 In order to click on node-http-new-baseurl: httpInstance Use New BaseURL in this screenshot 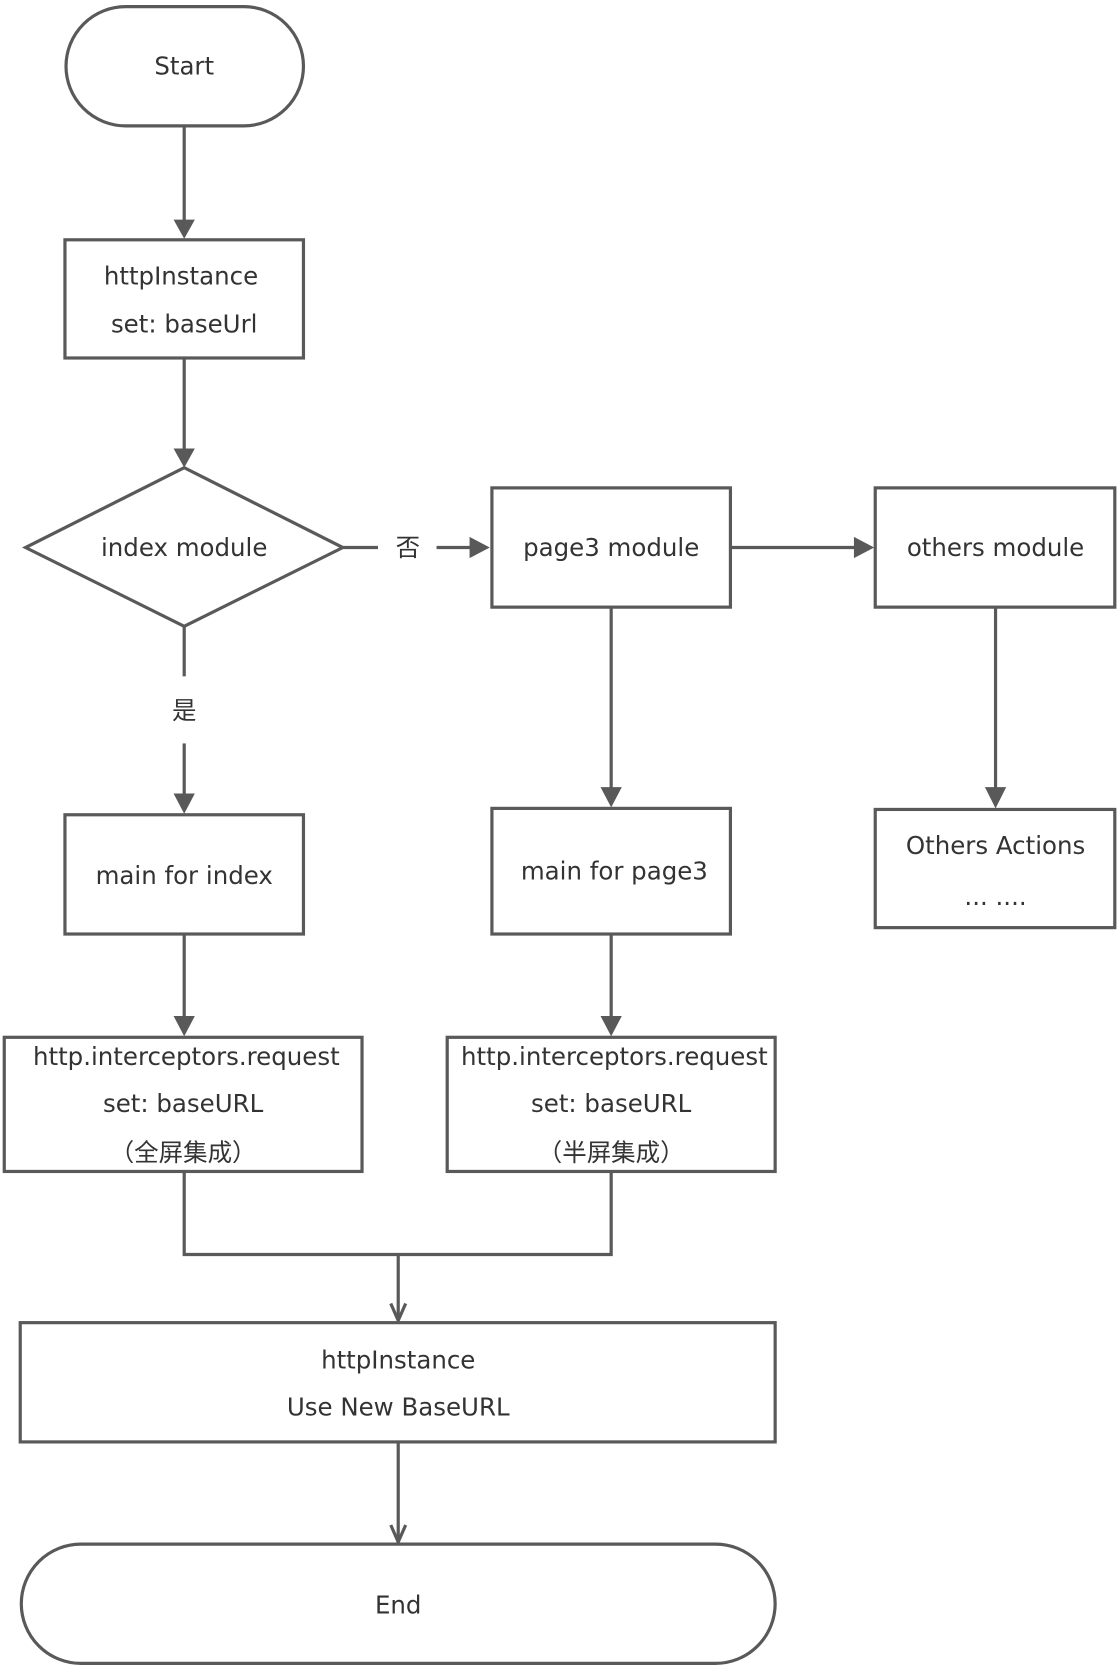, I will do `click(397, 1382)`.